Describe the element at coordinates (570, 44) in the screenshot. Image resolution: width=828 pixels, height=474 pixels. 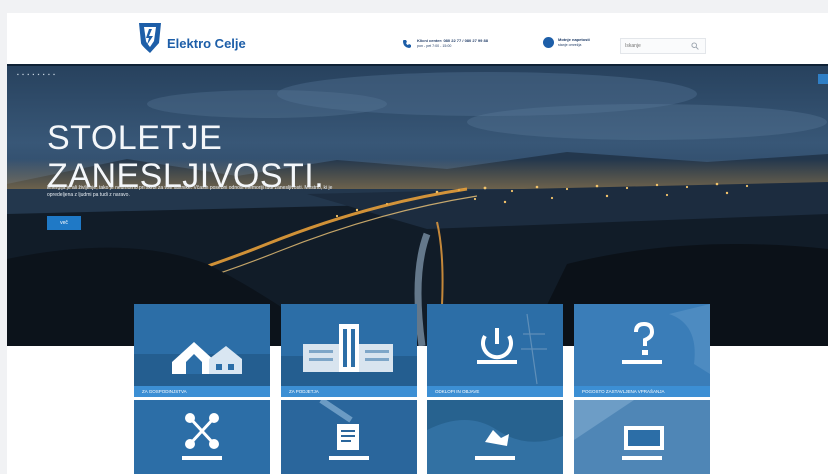
I see `outage-line-2: stanje omrežja` at that location.